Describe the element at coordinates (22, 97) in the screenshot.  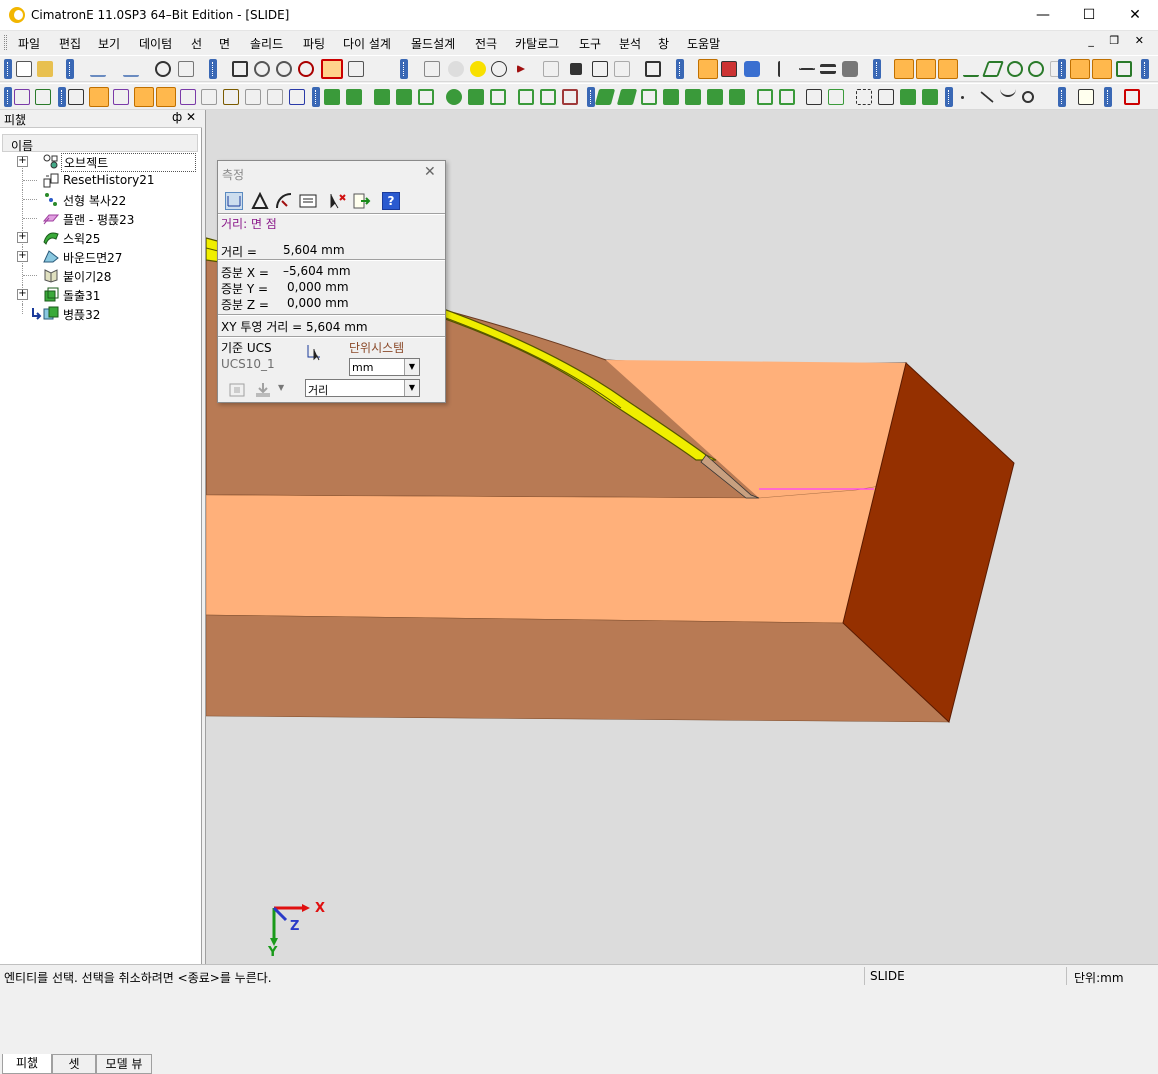
I see `filter-select-icon` at that location.